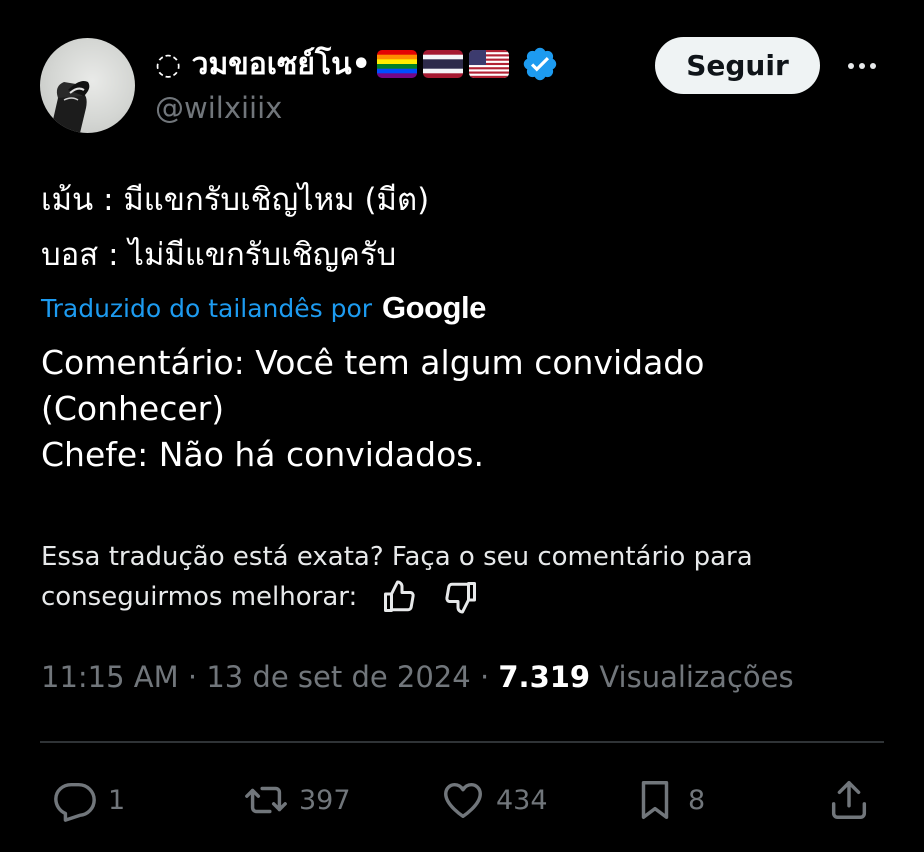 This screenshot has width=924, height=852. What do you see at coordinates (462, 742) in the screenshot?
I see `divider` at bounding box center [462, 742].